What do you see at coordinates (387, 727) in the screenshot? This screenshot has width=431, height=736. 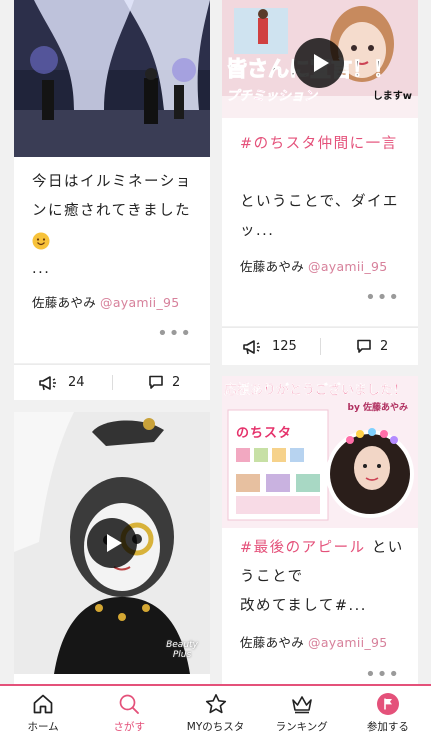 I see `tab-label: 参加する` at bounding box center [387, 727].